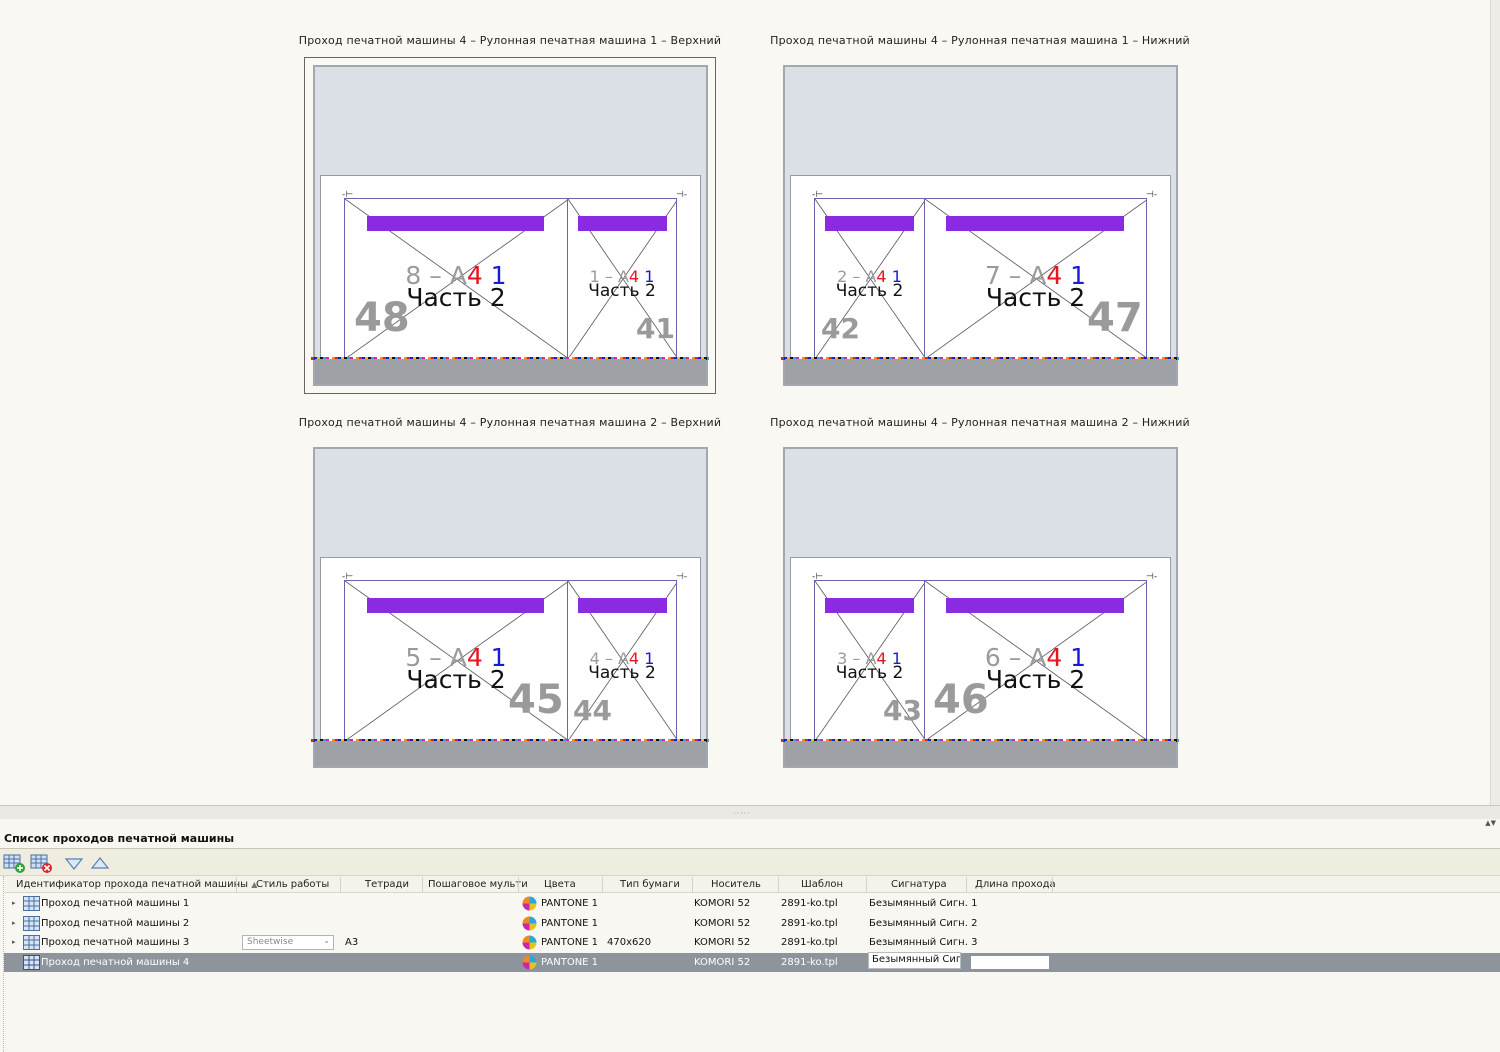 The height and width of the screenshot is (1052, 1500). I want to click on run-length-edit-field, so click(1010, 962).